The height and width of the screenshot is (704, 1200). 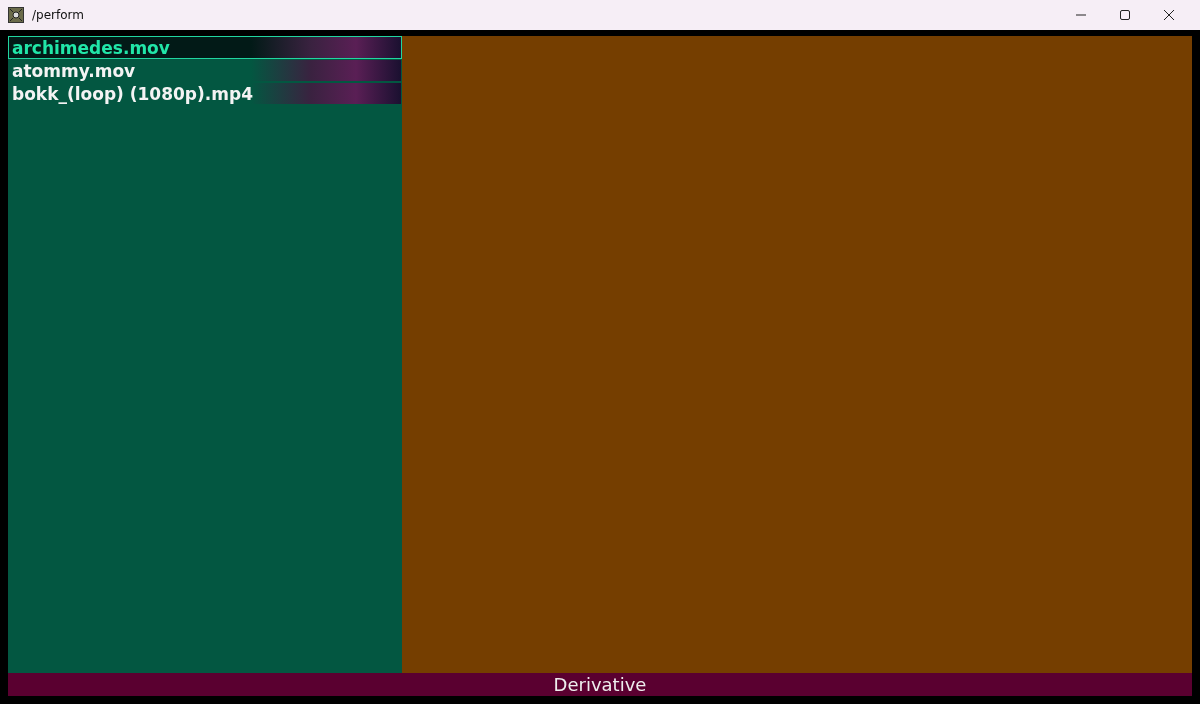 I want to click on maximize-icon, so click(x=1125, y=15).